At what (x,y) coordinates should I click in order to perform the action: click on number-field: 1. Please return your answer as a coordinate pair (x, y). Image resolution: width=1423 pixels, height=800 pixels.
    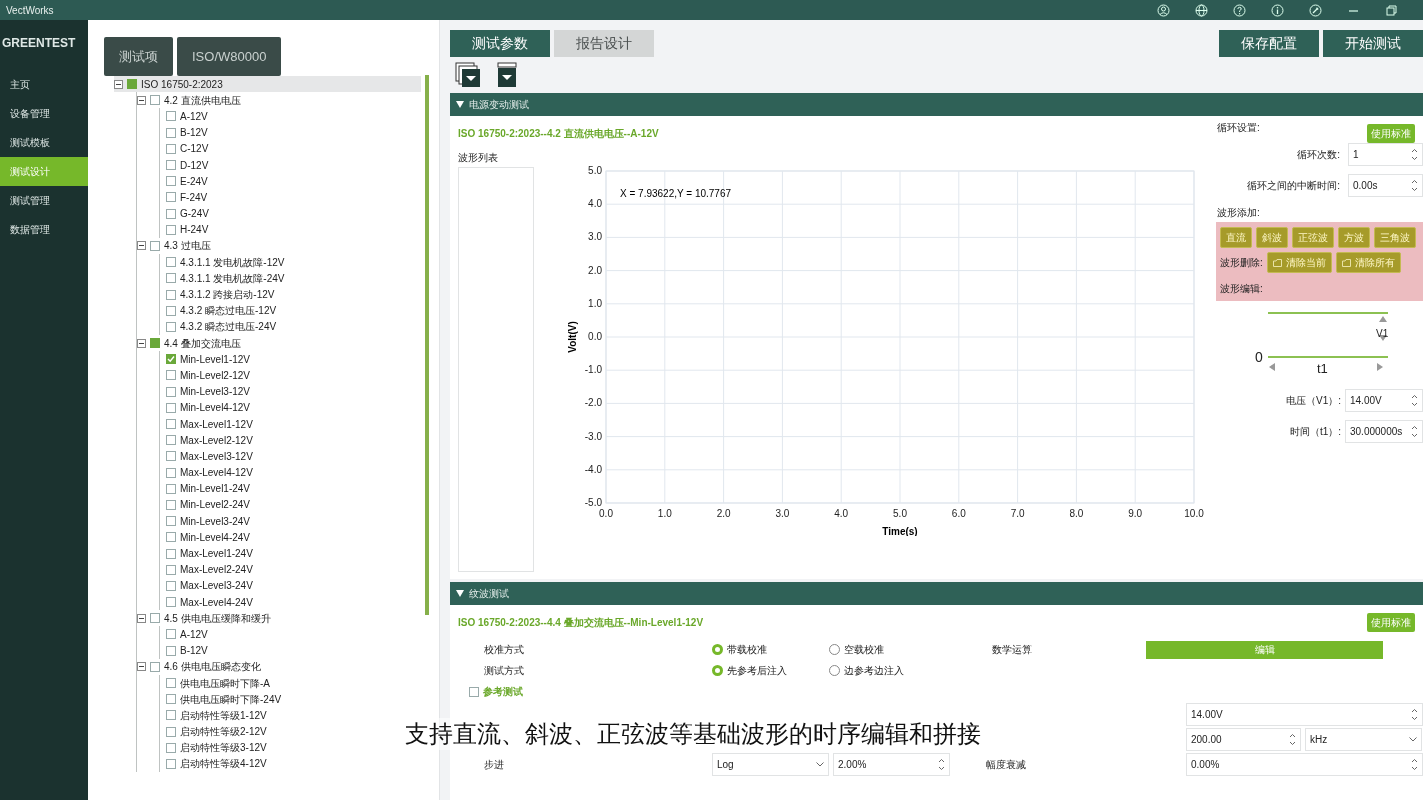
    Looking at the image, I should click on (1385, 154).